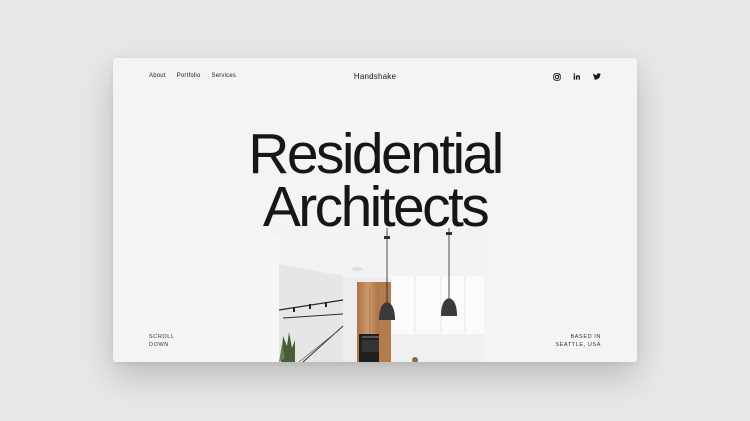 This screenshot has height=421, width=750. I want to click on linkedin-icon, so click(576, 76).